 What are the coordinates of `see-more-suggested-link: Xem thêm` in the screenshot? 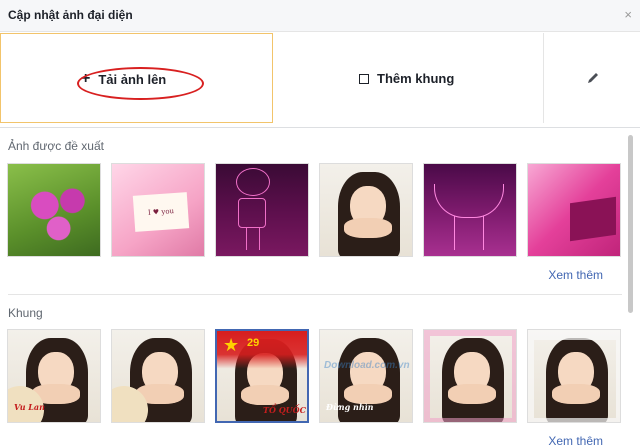 It's located at (575, 275).